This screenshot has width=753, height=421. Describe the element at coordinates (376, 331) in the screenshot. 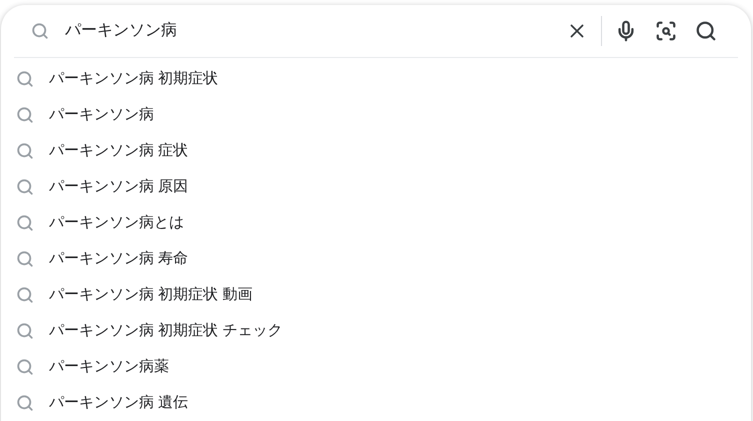

I see `suggestion-item: パーキンソン病 初期症状 チェック` at that location.